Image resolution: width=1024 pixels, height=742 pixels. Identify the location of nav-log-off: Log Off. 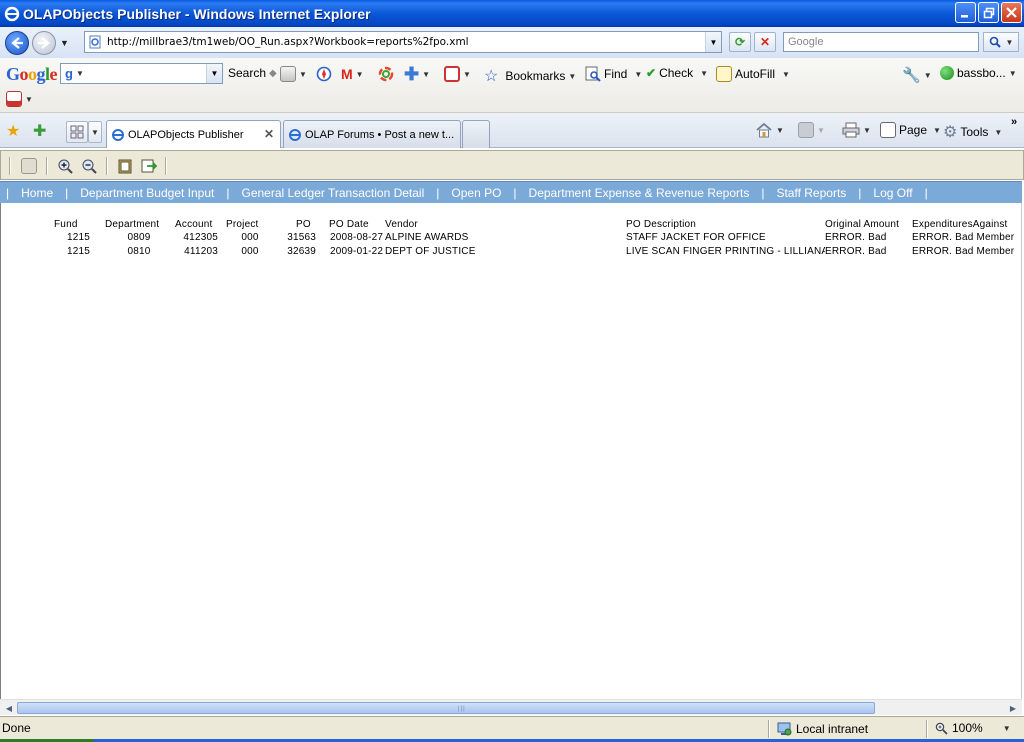
(892, 193).